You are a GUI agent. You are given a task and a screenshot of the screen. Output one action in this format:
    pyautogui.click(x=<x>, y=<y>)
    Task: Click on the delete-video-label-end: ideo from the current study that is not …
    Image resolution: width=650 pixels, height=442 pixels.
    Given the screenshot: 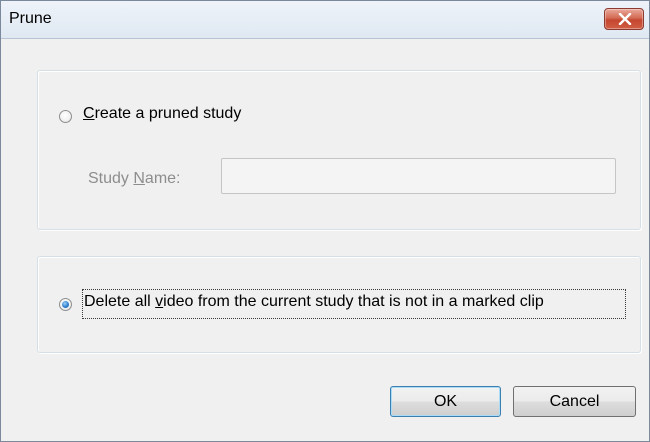 What is the action you would take?
    pyautogui.click(x=353, y=301)
    